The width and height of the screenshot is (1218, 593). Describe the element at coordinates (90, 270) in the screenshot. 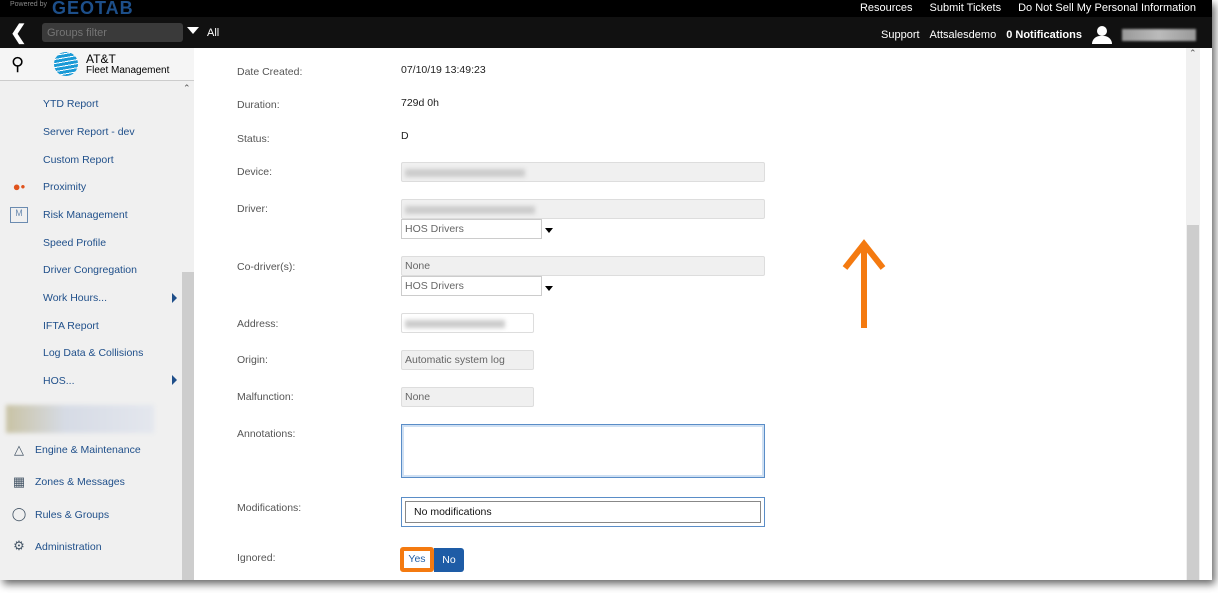

I see `sidebar-item-driver-congregation: Driver Congregation` at that location.